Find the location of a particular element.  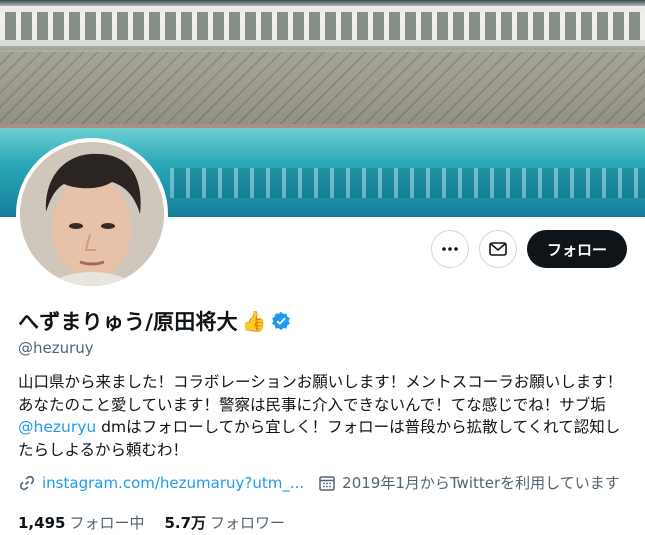

message-button is located at coordinates (497, 249).